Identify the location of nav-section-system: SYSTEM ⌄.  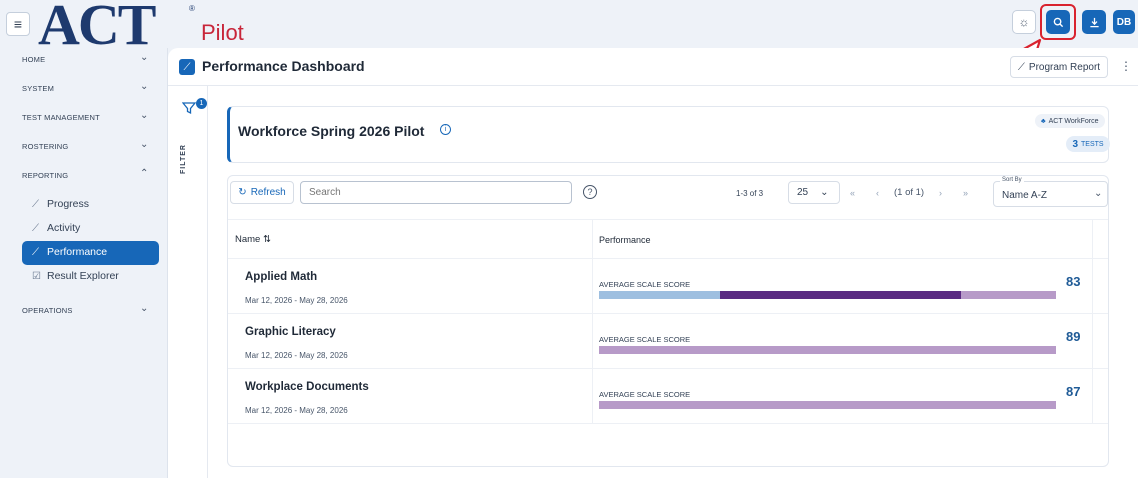
(83, 91).